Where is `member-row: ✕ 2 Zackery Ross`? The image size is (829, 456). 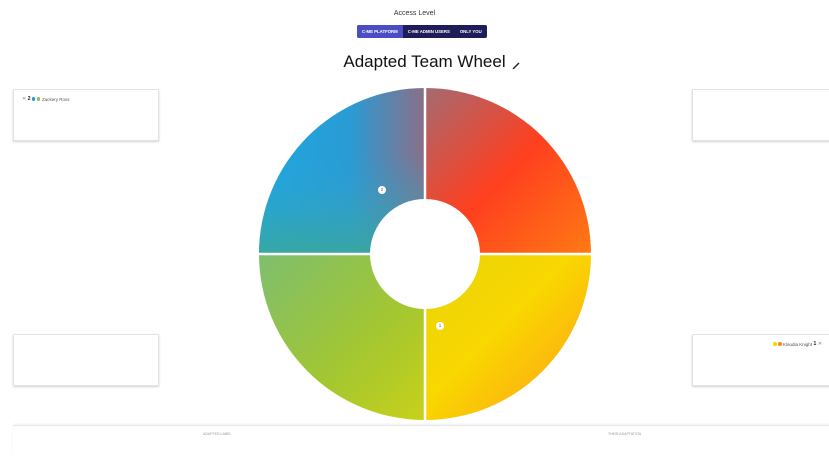 member-row: ✕ 2 Zackery Ross is located at coordinates (46, 99).